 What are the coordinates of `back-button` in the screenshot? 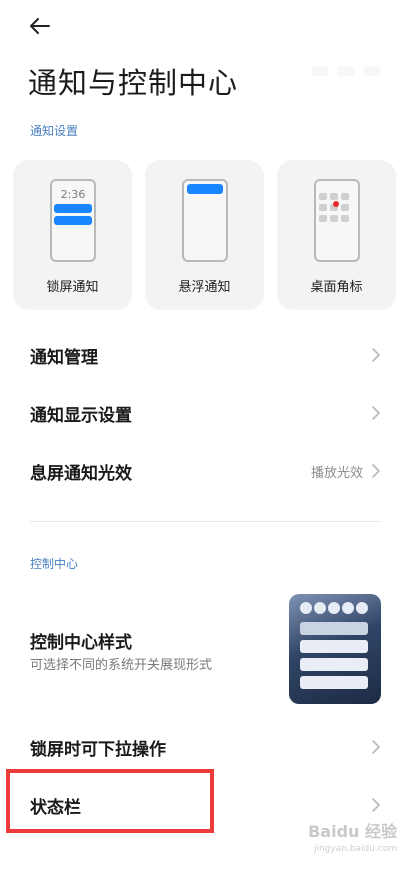 It's located at (40, 26).